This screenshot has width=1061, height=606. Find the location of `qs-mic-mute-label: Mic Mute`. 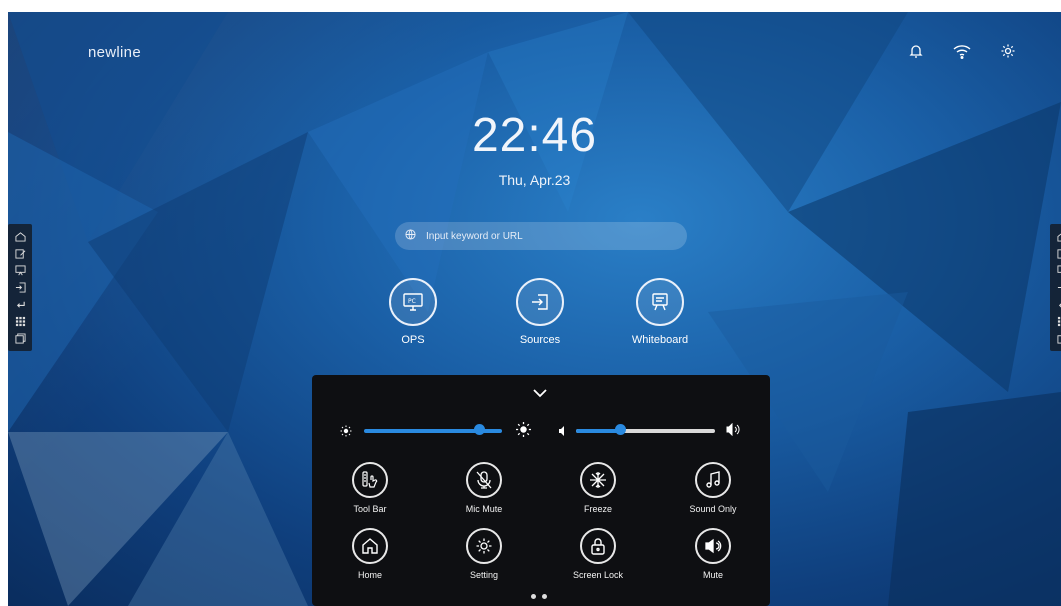

qs-mic-mute-label: Mic Mute is located at coordinates (484, 509).